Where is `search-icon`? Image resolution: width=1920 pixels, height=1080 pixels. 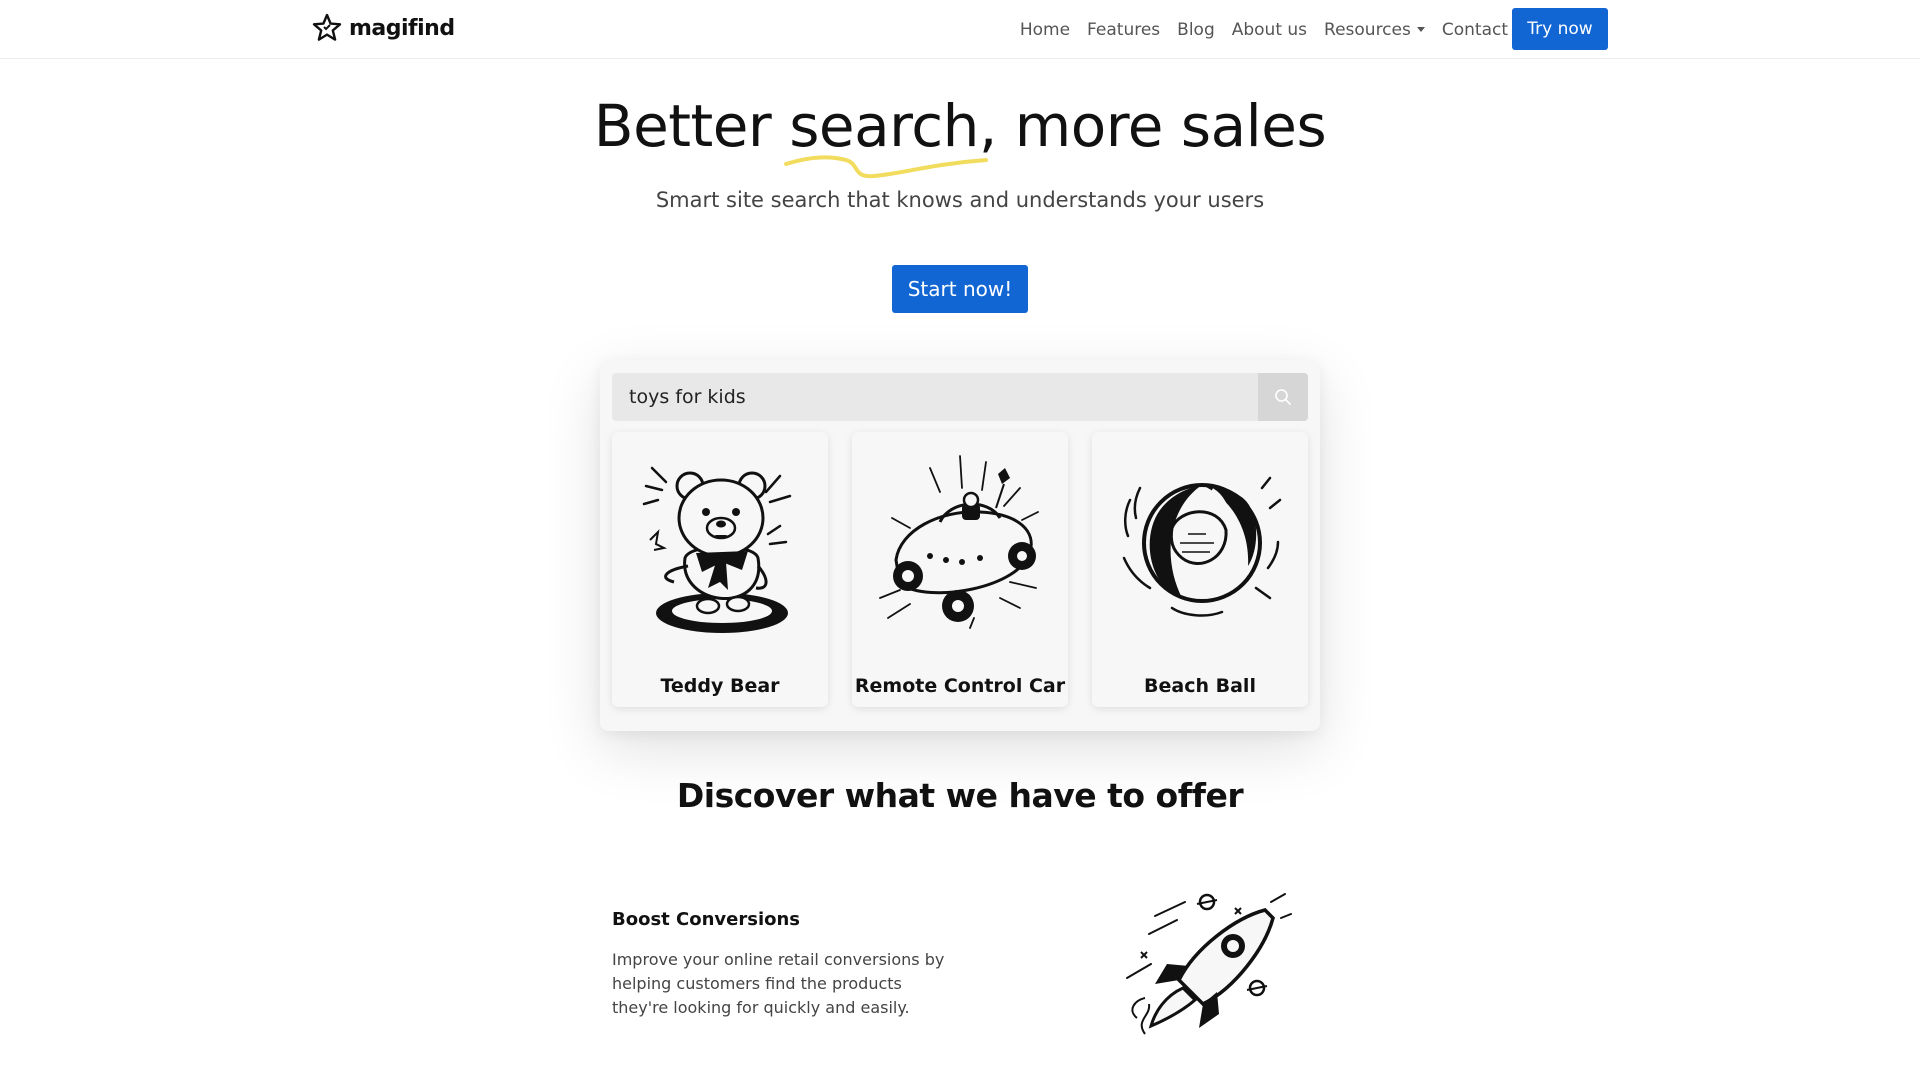
search-icon is located at coordinates (1283, 397).